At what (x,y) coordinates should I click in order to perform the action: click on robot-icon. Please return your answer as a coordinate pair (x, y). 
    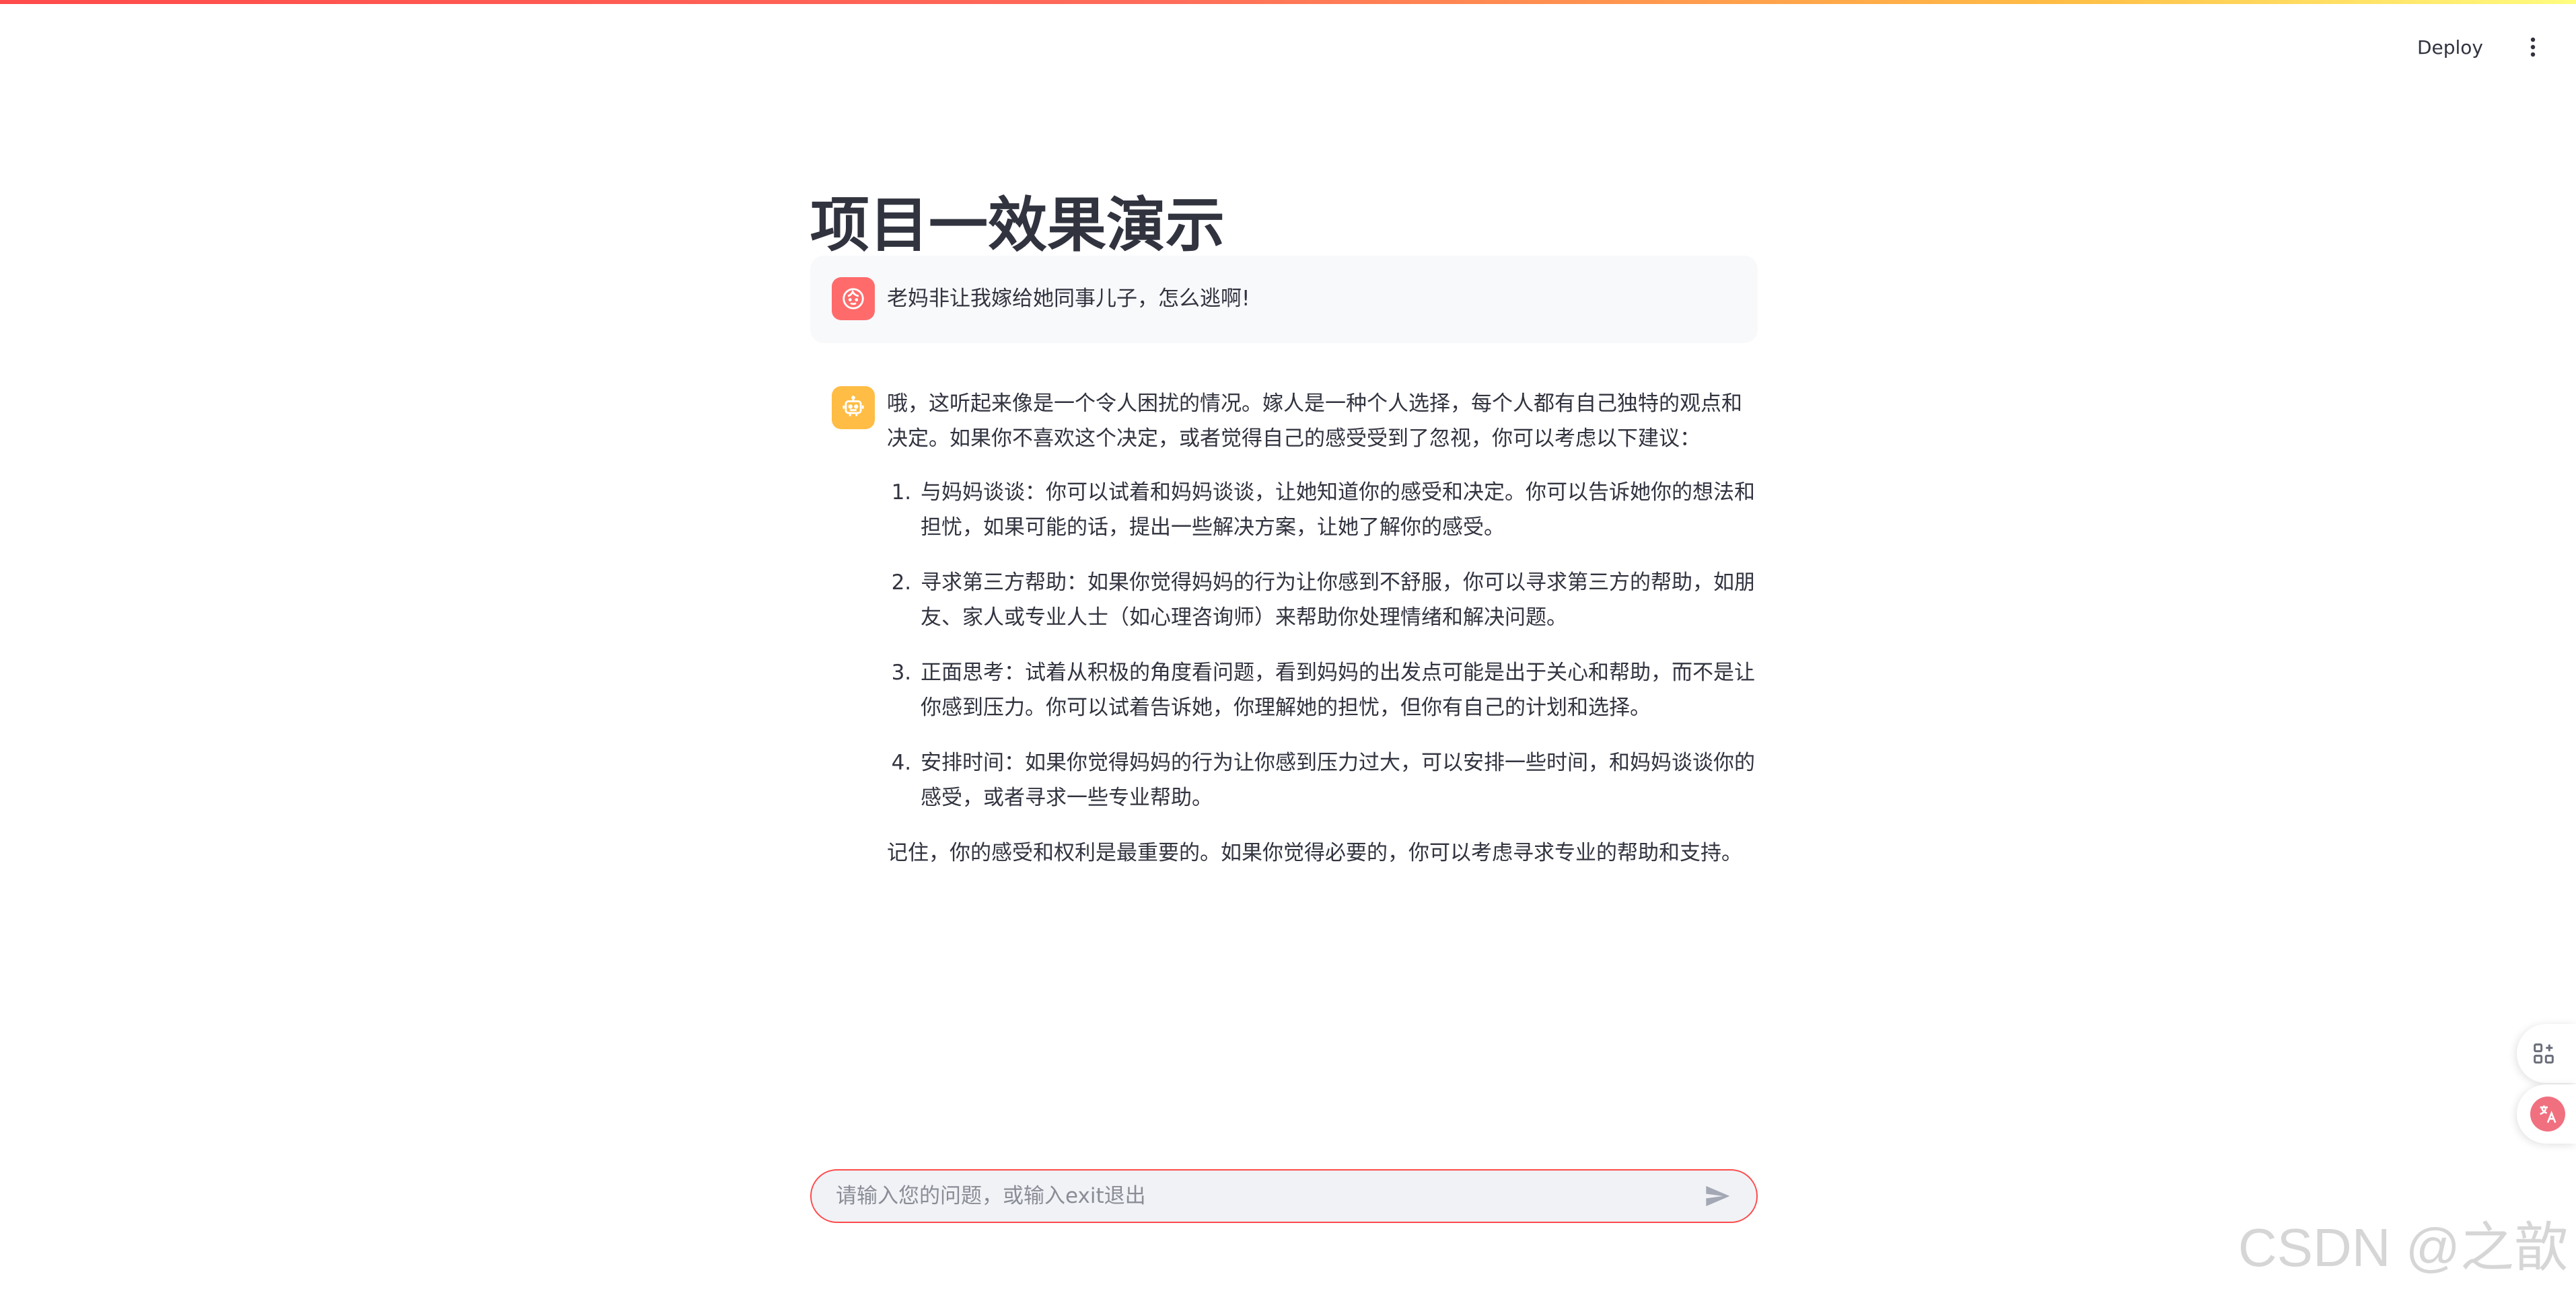
    Looking at the image, I should click on (853, 406).